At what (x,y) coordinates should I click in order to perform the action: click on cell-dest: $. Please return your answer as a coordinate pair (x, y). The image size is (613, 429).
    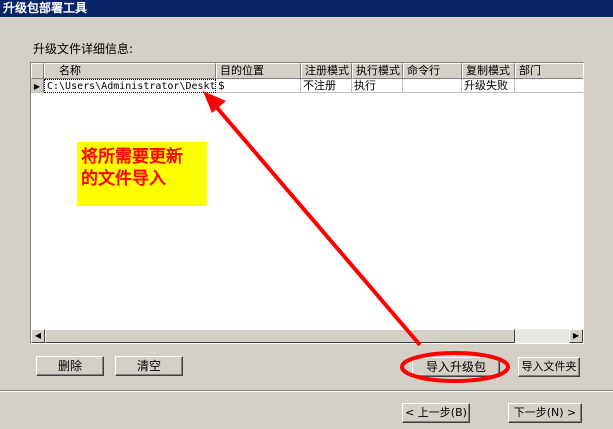
    Looking at the image, I should click on (258, 86).